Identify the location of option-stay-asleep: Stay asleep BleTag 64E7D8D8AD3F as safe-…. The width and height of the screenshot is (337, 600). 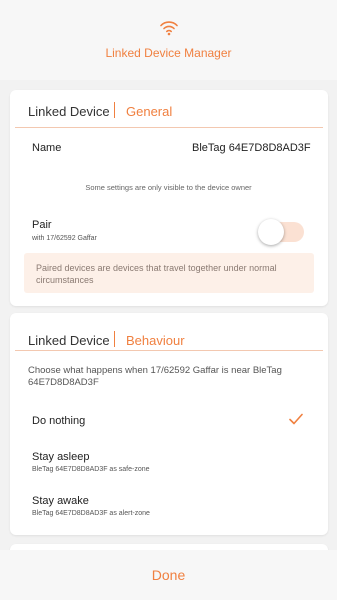
(169, 464).